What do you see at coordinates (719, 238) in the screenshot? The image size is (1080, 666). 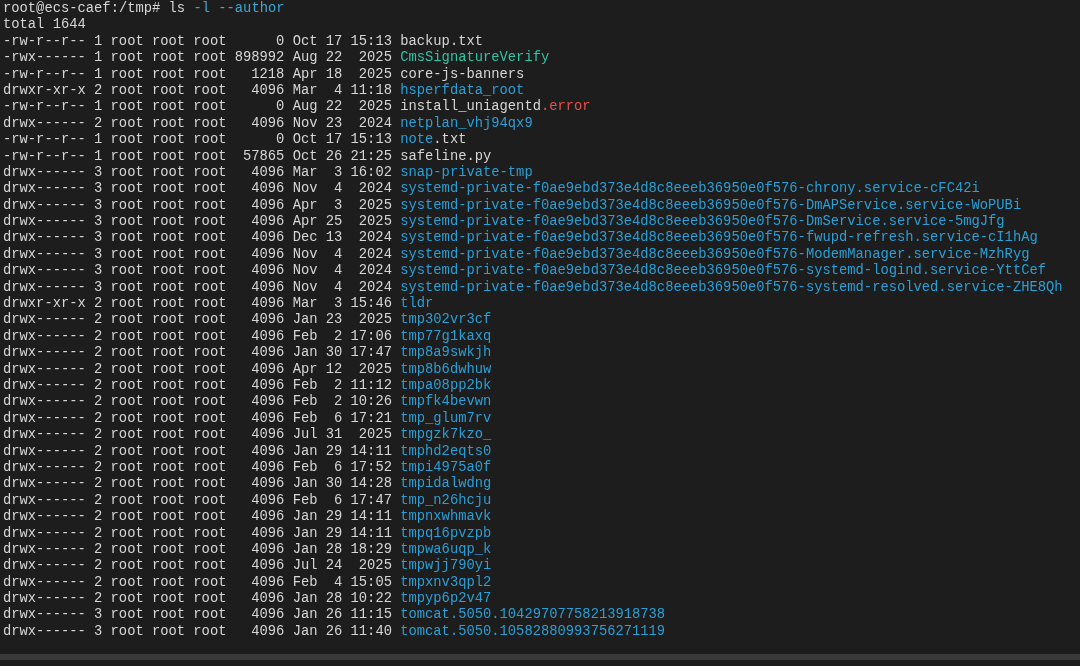 I see `file-name: systemd-private-f0ae9ebd373e4d8c8eeeb36950e0f576-fwupd-refresh.service-cI1hAg` at bounding box center [719, 238].